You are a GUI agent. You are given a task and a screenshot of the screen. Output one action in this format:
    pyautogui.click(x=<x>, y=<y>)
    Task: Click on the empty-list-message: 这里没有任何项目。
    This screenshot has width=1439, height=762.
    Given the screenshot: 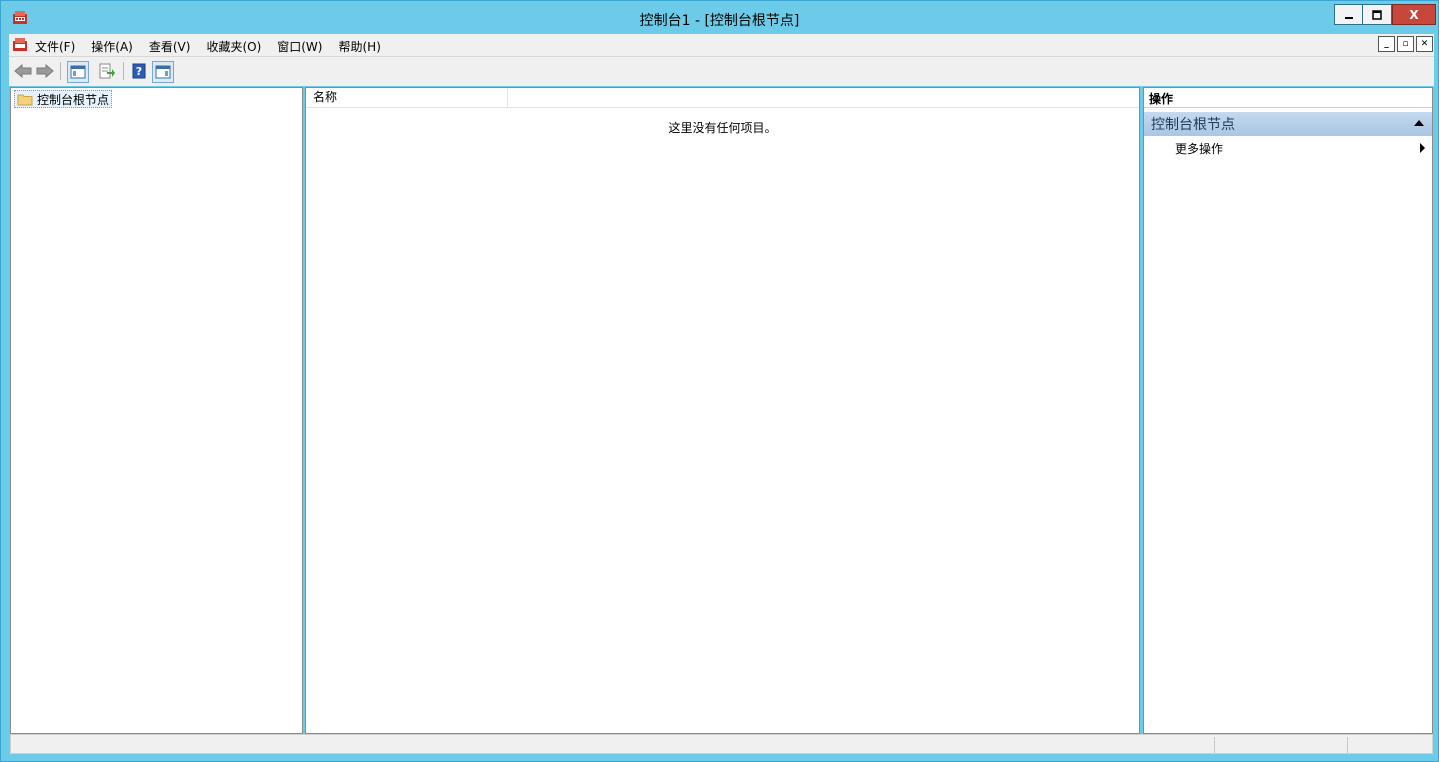 What is the action you would take?
    pyautogui.click(x=722, y=128)
    